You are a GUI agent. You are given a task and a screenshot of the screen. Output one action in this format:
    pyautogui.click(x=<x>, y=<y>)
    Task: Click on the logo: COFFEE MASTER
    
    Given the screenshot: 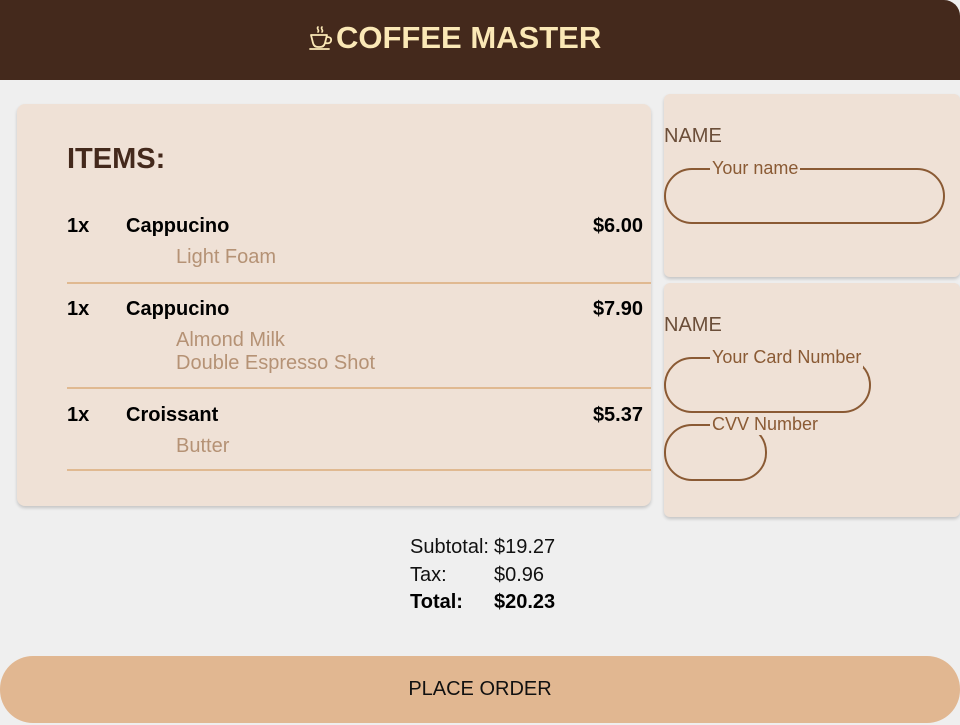 What is the action you would take?
    pyautogui.click(x=454, y=38)
    